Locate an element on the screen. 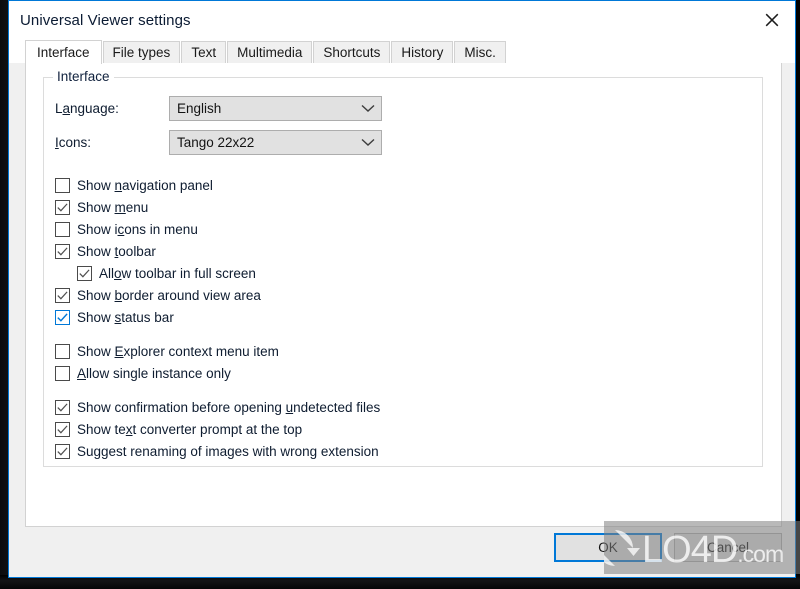 Image resolution: width=800 pixels, height=589 pixels. checkbox-show-navigation-panel: Show navigation panel is located at coordinates (134, 185).